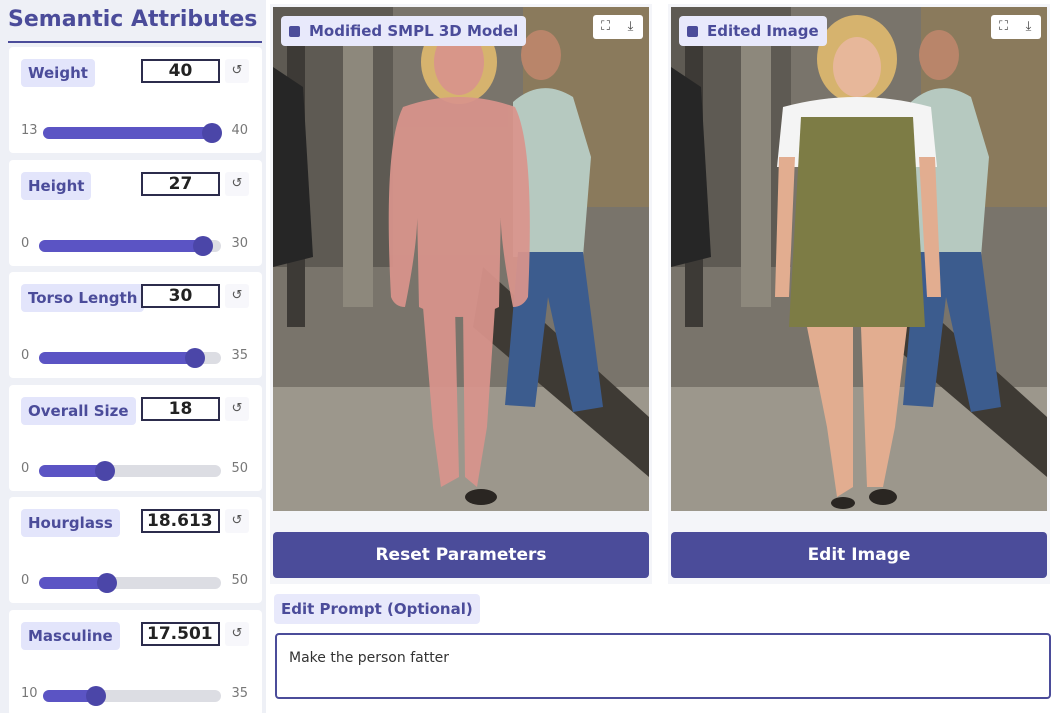 This screenshot has width=1053, height=713. I want to click on param-label: Masculine, so click(70, 636).